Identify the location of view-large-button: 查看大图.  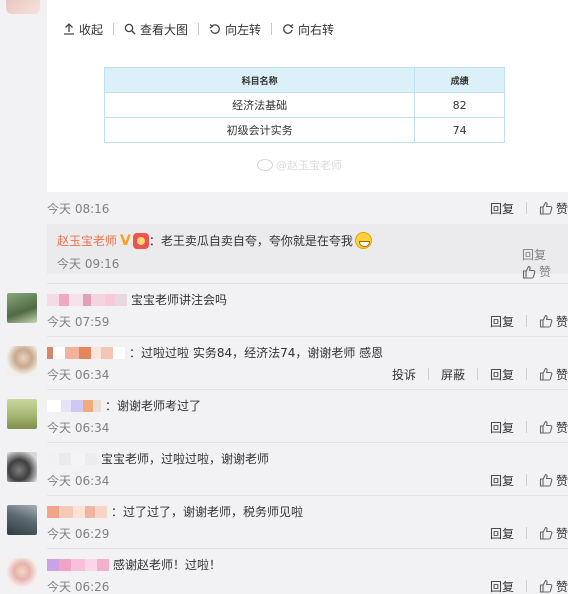
(156, 29).